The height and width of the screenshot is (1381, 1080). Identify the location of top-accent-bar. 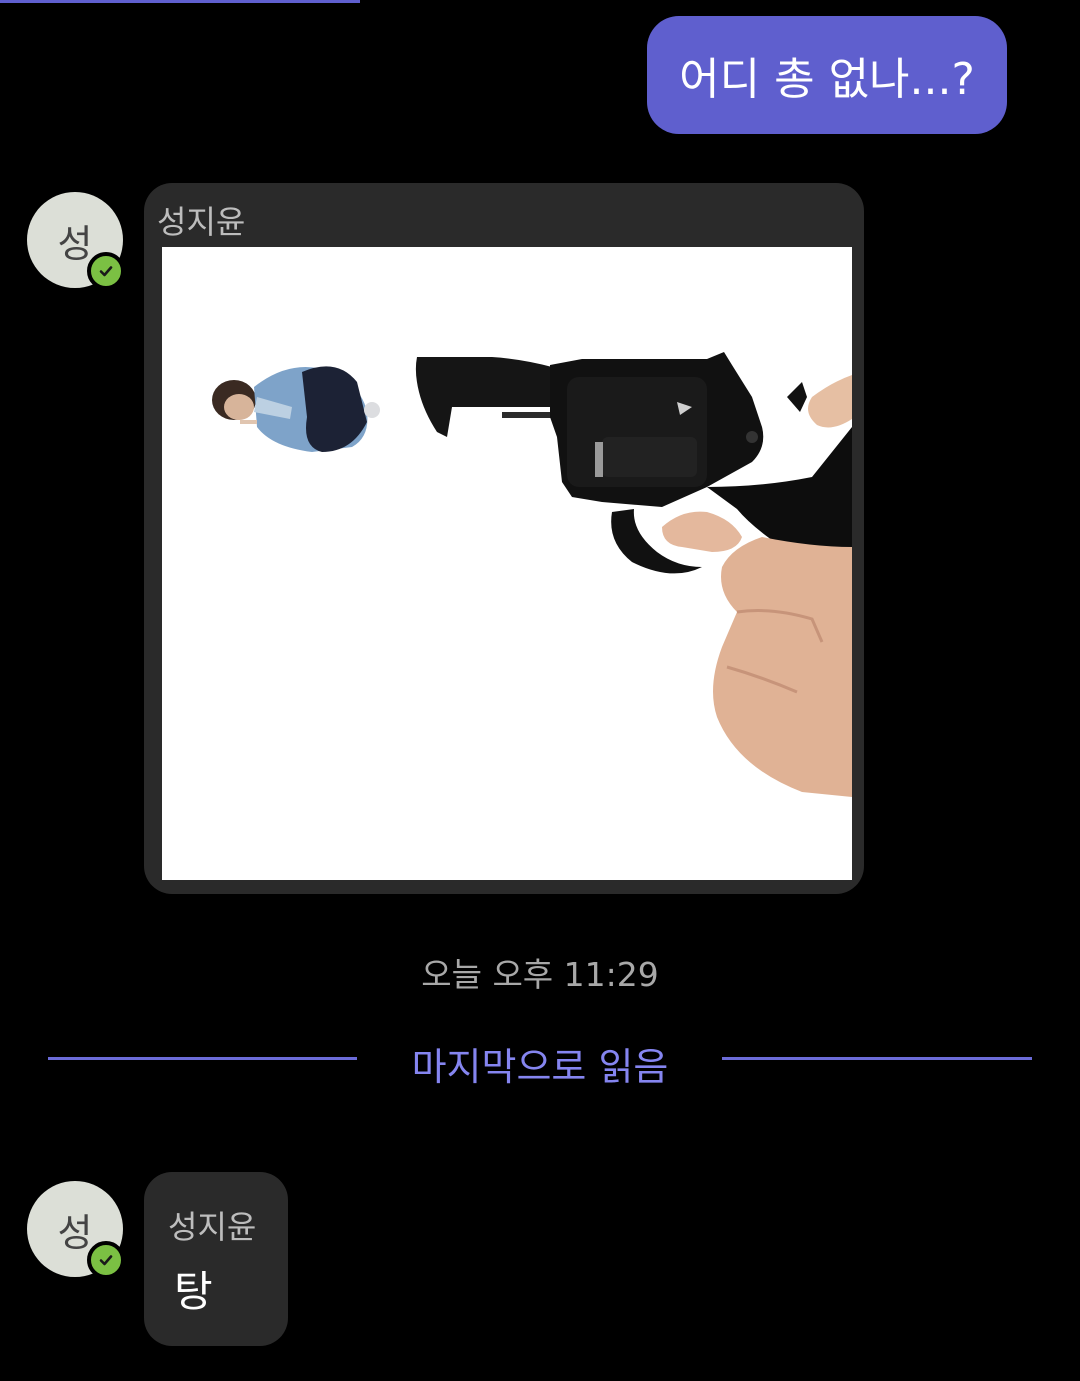
(180, 1).